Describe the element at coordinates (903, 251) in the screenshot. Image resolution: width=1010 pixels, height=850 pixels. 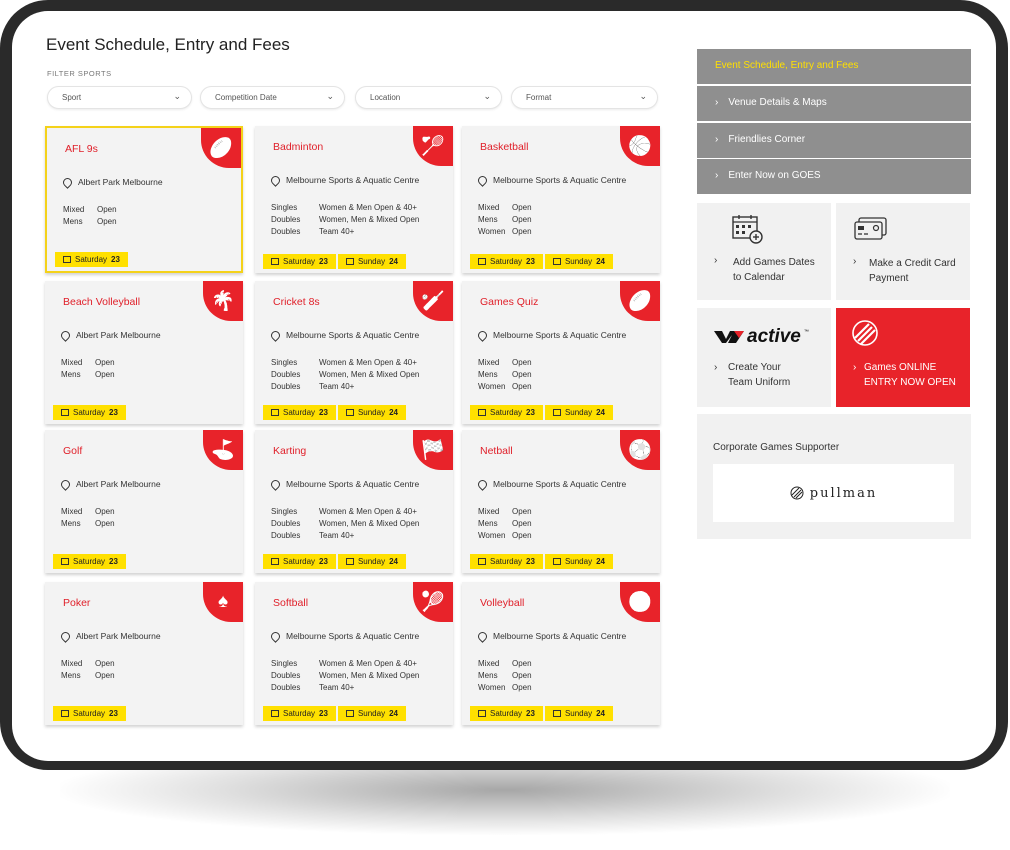
I see `credit-card-payment-tile: › Make a Credit Card Payment` at that location.